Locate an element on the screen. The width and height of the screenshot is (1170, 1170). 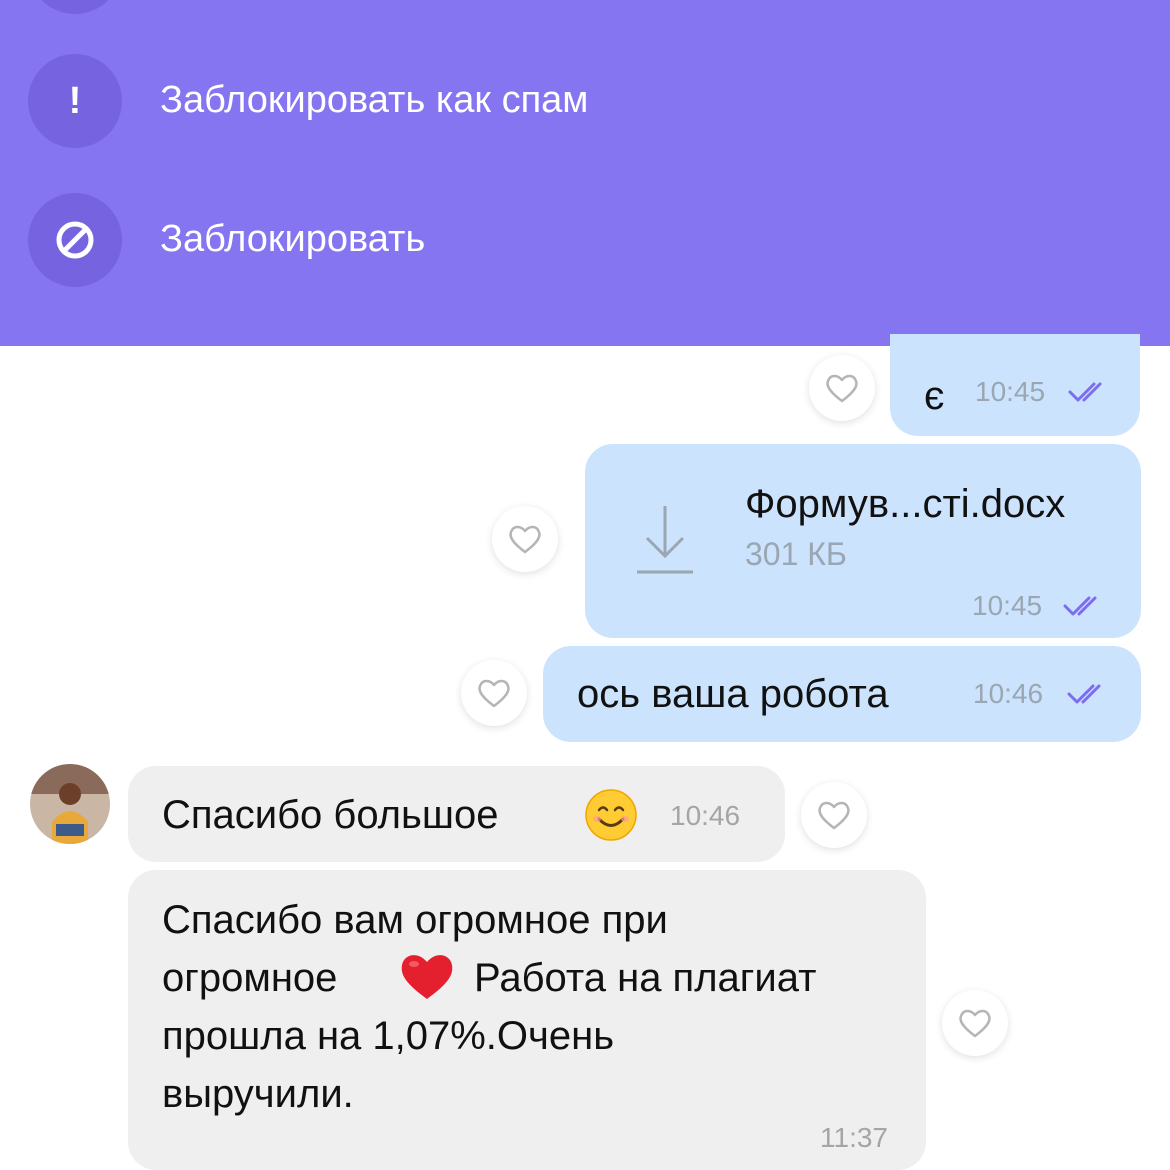
message-text: є is located at coordinates (934, 396).